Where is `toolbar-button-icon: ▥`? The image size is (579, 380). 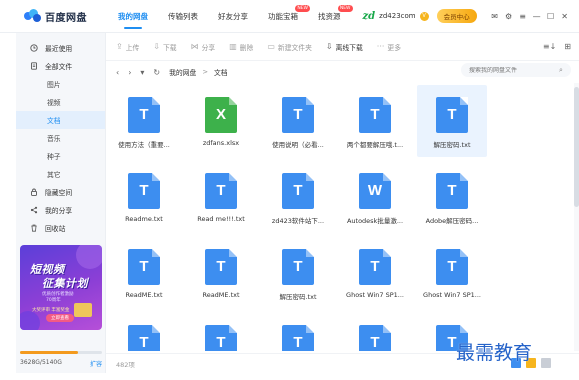
toolbar-button-icon: ▥ is located at coordinates (233, 46).